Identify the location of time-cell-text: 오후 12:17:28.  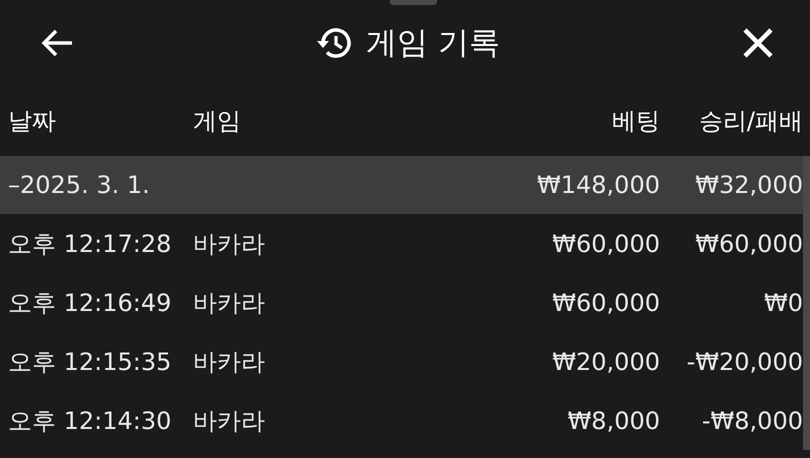
(90, 244).